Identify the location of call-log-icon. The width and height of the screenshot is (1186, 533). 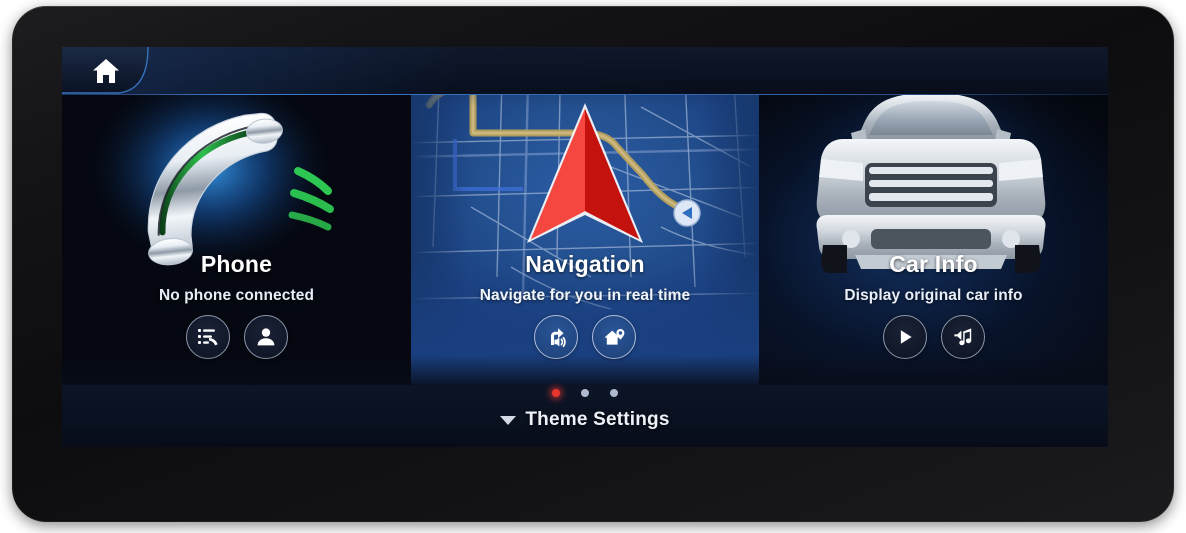
(207, 337).